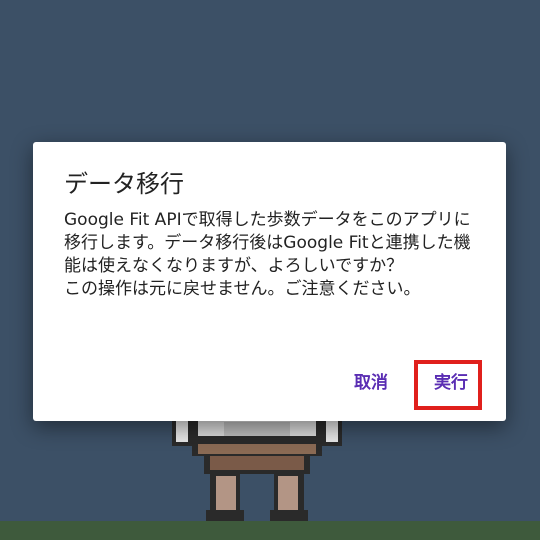 The width and height of the screenshot is (540, 540). I want to click on ground-strip, so click(270, 530).